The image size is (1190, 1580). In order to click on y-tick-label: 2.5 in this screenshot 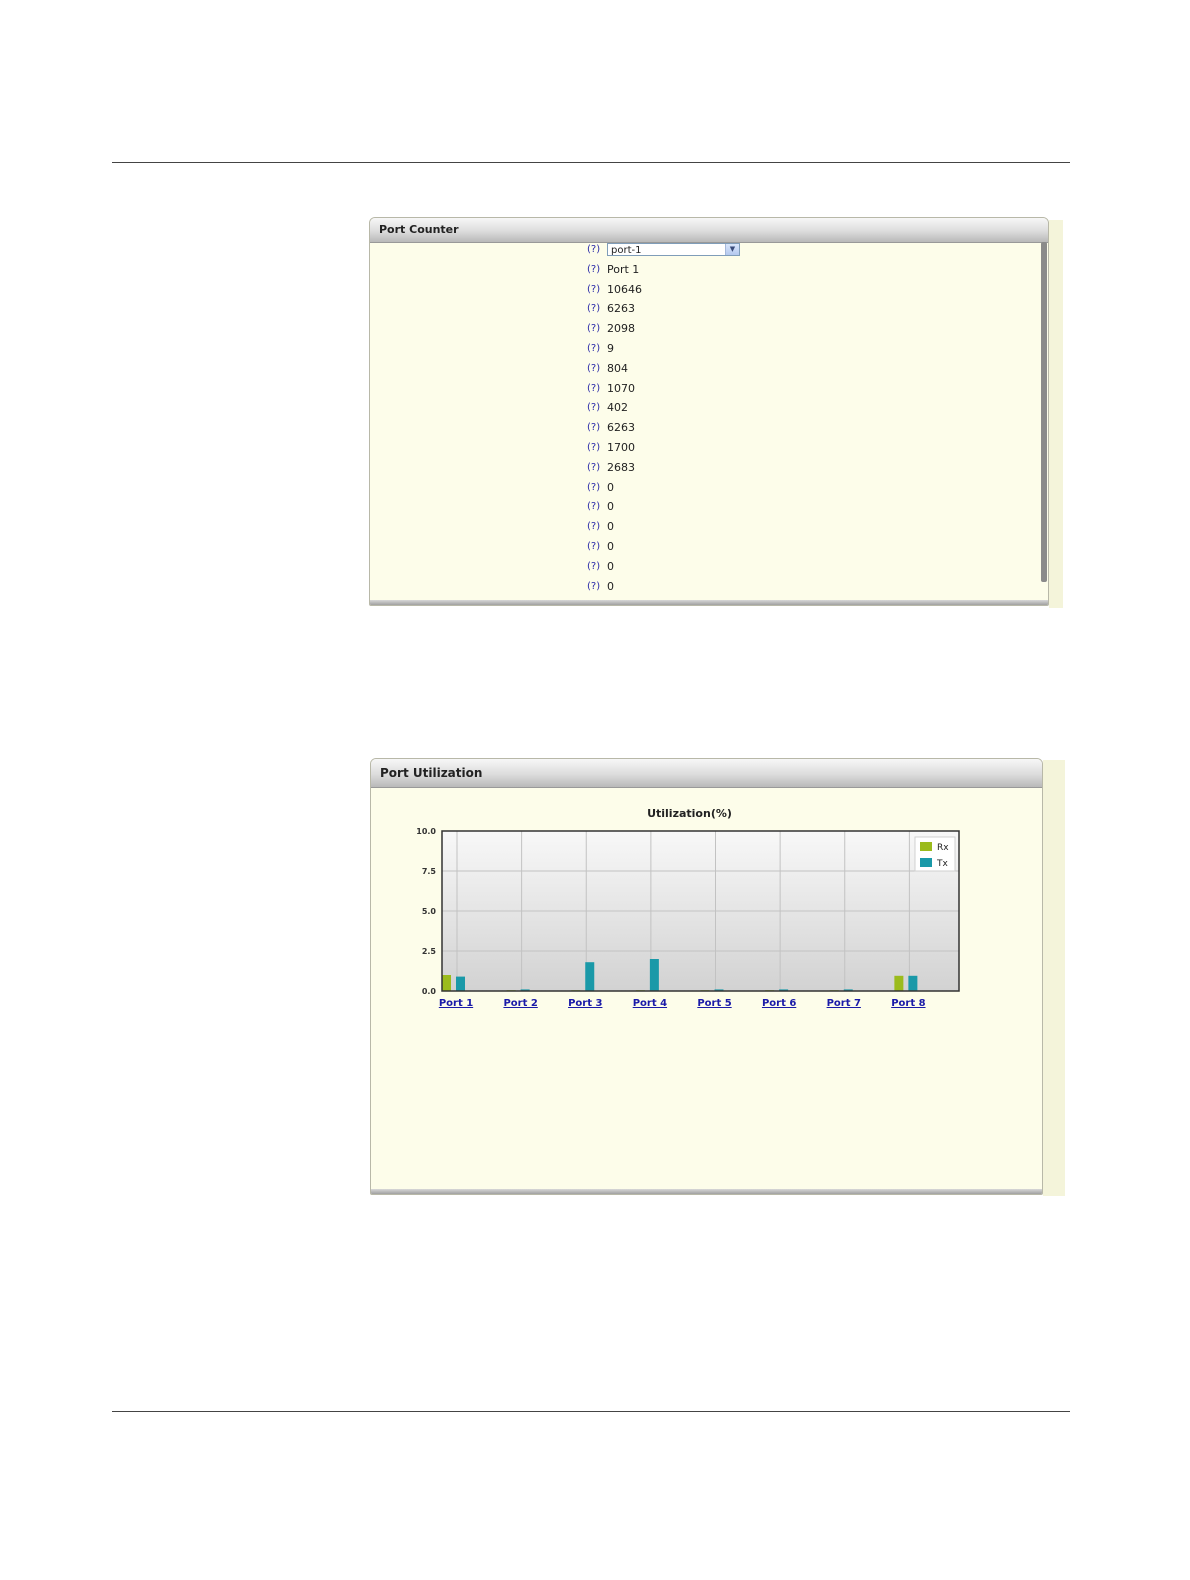, I will do `click(429, 951)`.